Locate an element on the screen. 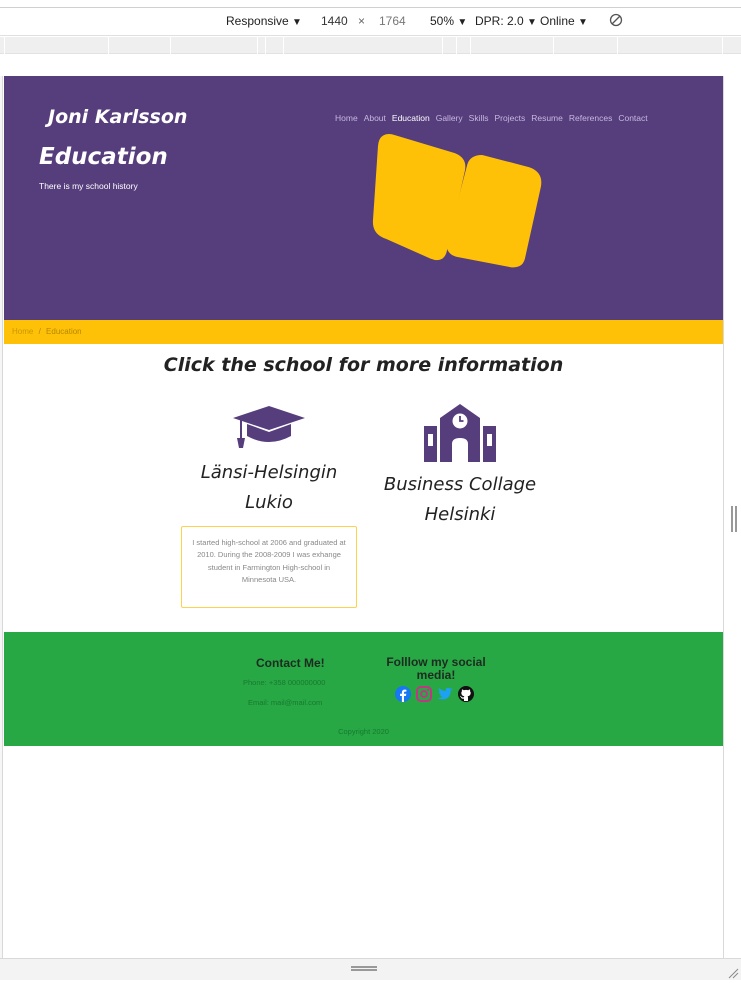 The image size is (741, 983). breadcrumb: Home / Education is located at coordinates (363, 332).